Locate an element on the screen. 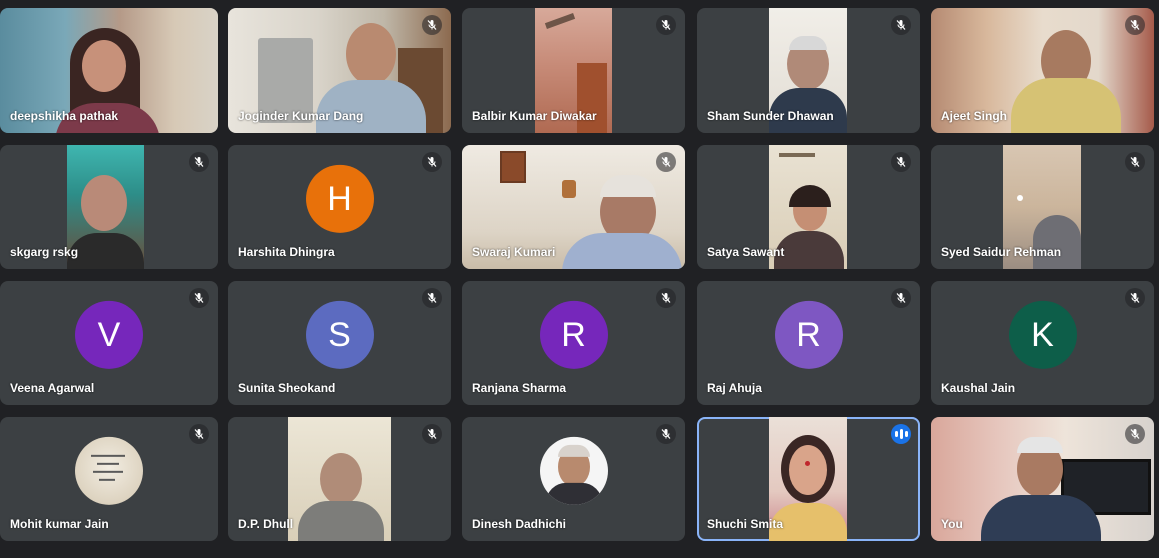 The width and height of the screenshot is (1159, 558). participant-tile-deepshikha-pathak: deepshikha pathak is located at coordinates (109, 70).